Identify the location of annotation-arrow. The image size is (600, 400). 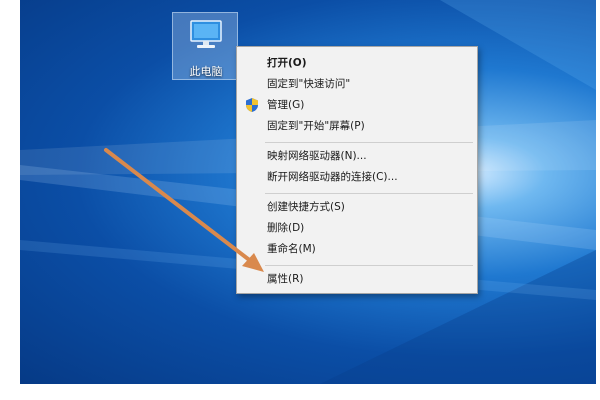
(184, 210).